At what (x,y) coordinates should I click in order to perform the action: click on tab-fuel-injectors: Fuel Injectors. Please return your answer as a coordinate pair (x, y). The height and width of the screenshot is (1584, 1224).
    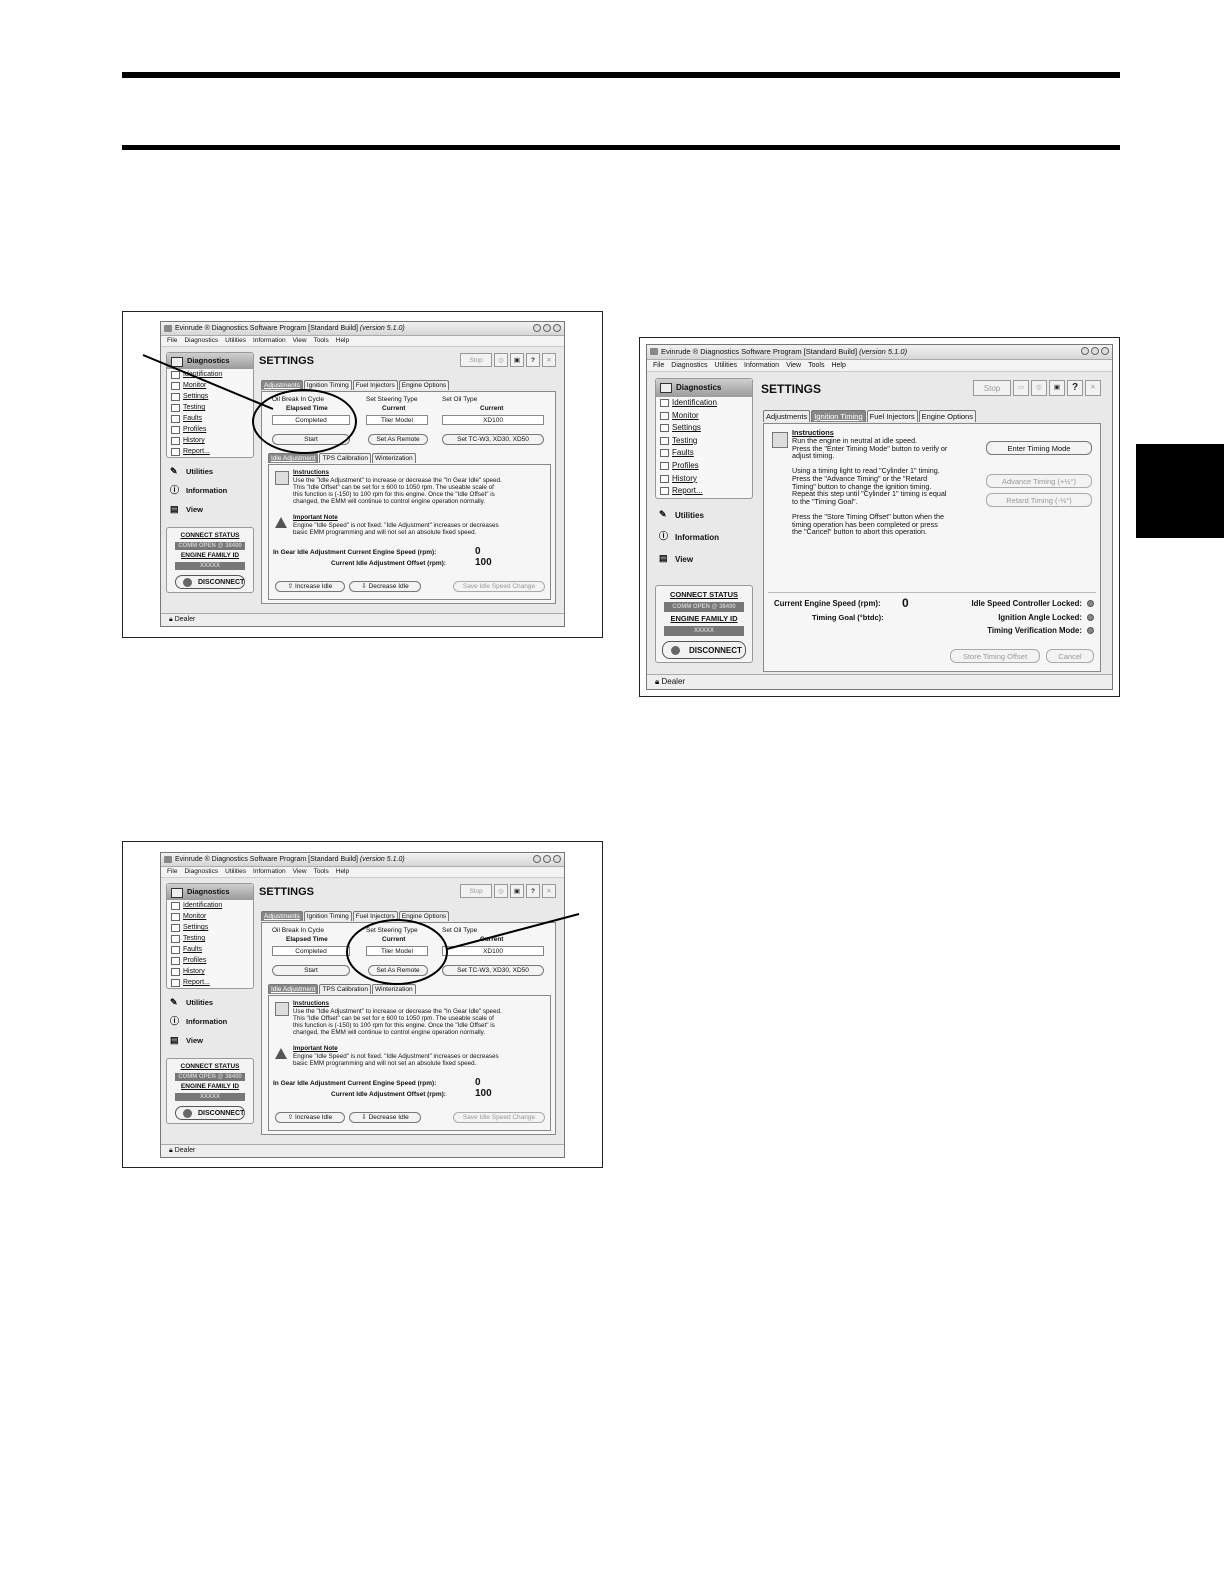
    Looking at the image, I should click on (892, 416).